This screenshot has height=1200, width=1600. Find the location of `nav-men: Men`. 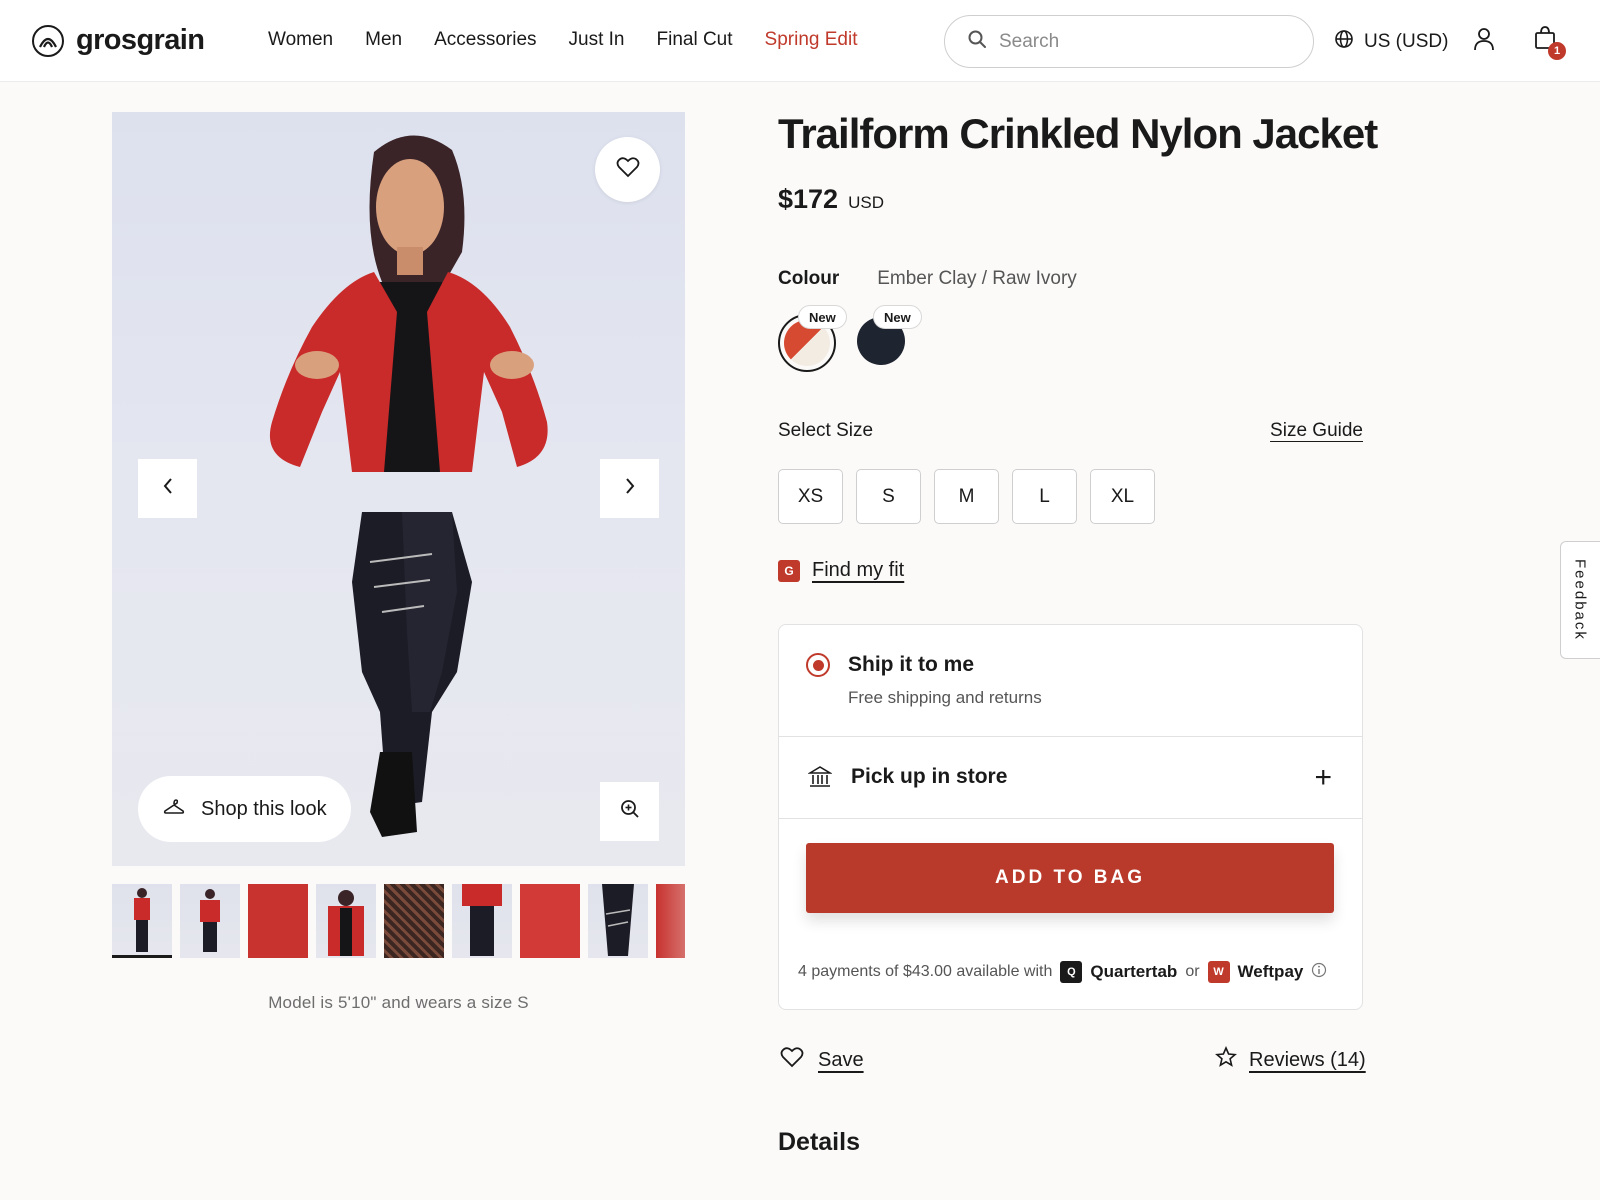

nav-men: Men is located at coordinates (383, 40).